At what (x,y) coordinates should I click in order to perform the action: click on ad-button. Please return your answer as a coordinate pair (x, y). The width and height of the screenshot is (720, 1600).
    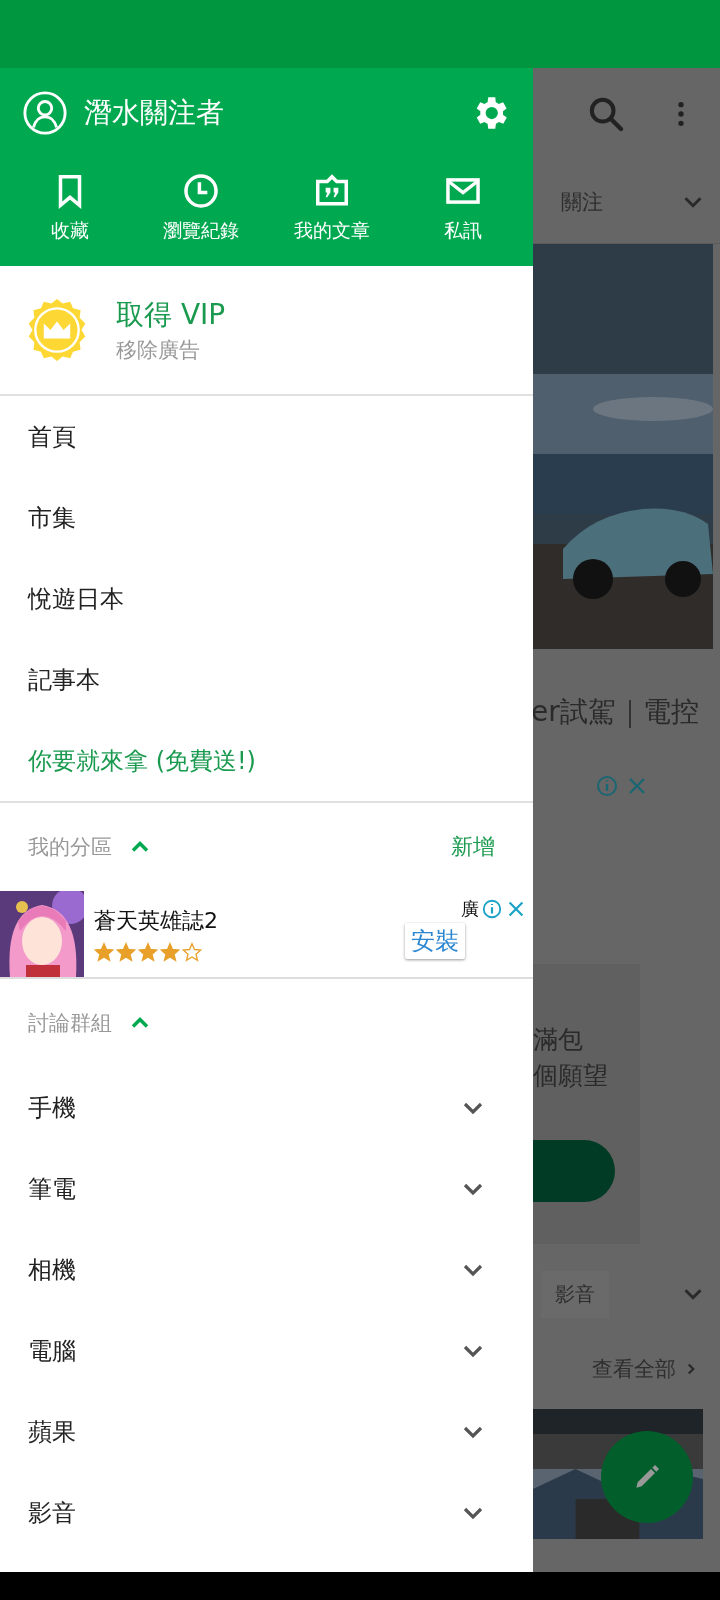
    Looking at the image, I should click on (574, 1171).